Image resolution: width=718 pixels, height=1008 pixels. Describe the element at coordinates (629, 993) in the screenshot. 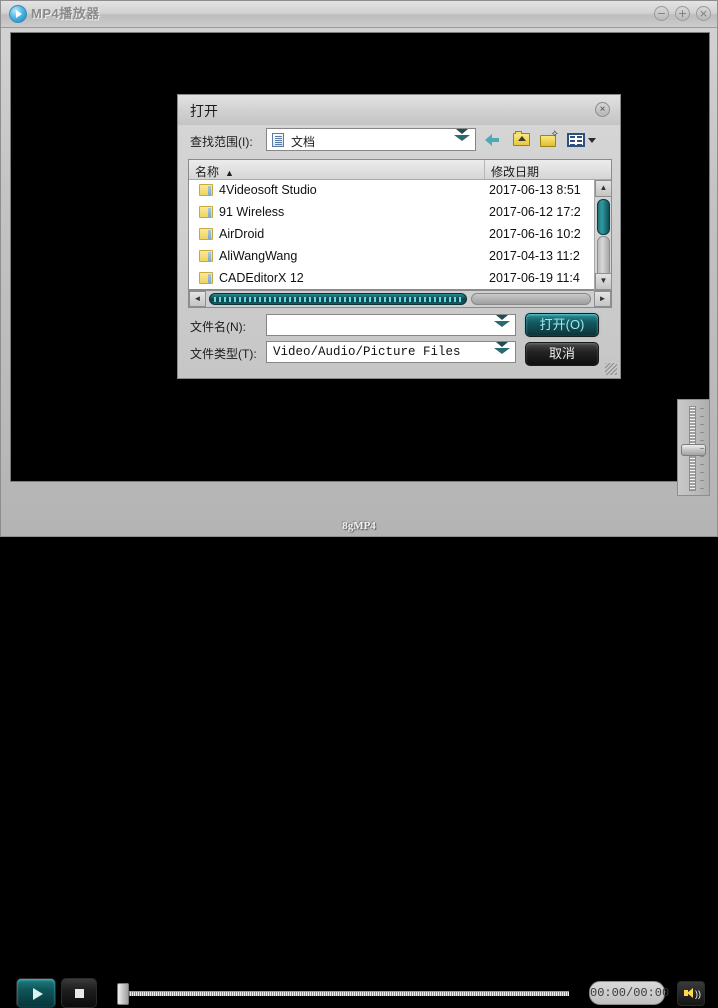

I see `time-display: 00:00/00:00` at that location.